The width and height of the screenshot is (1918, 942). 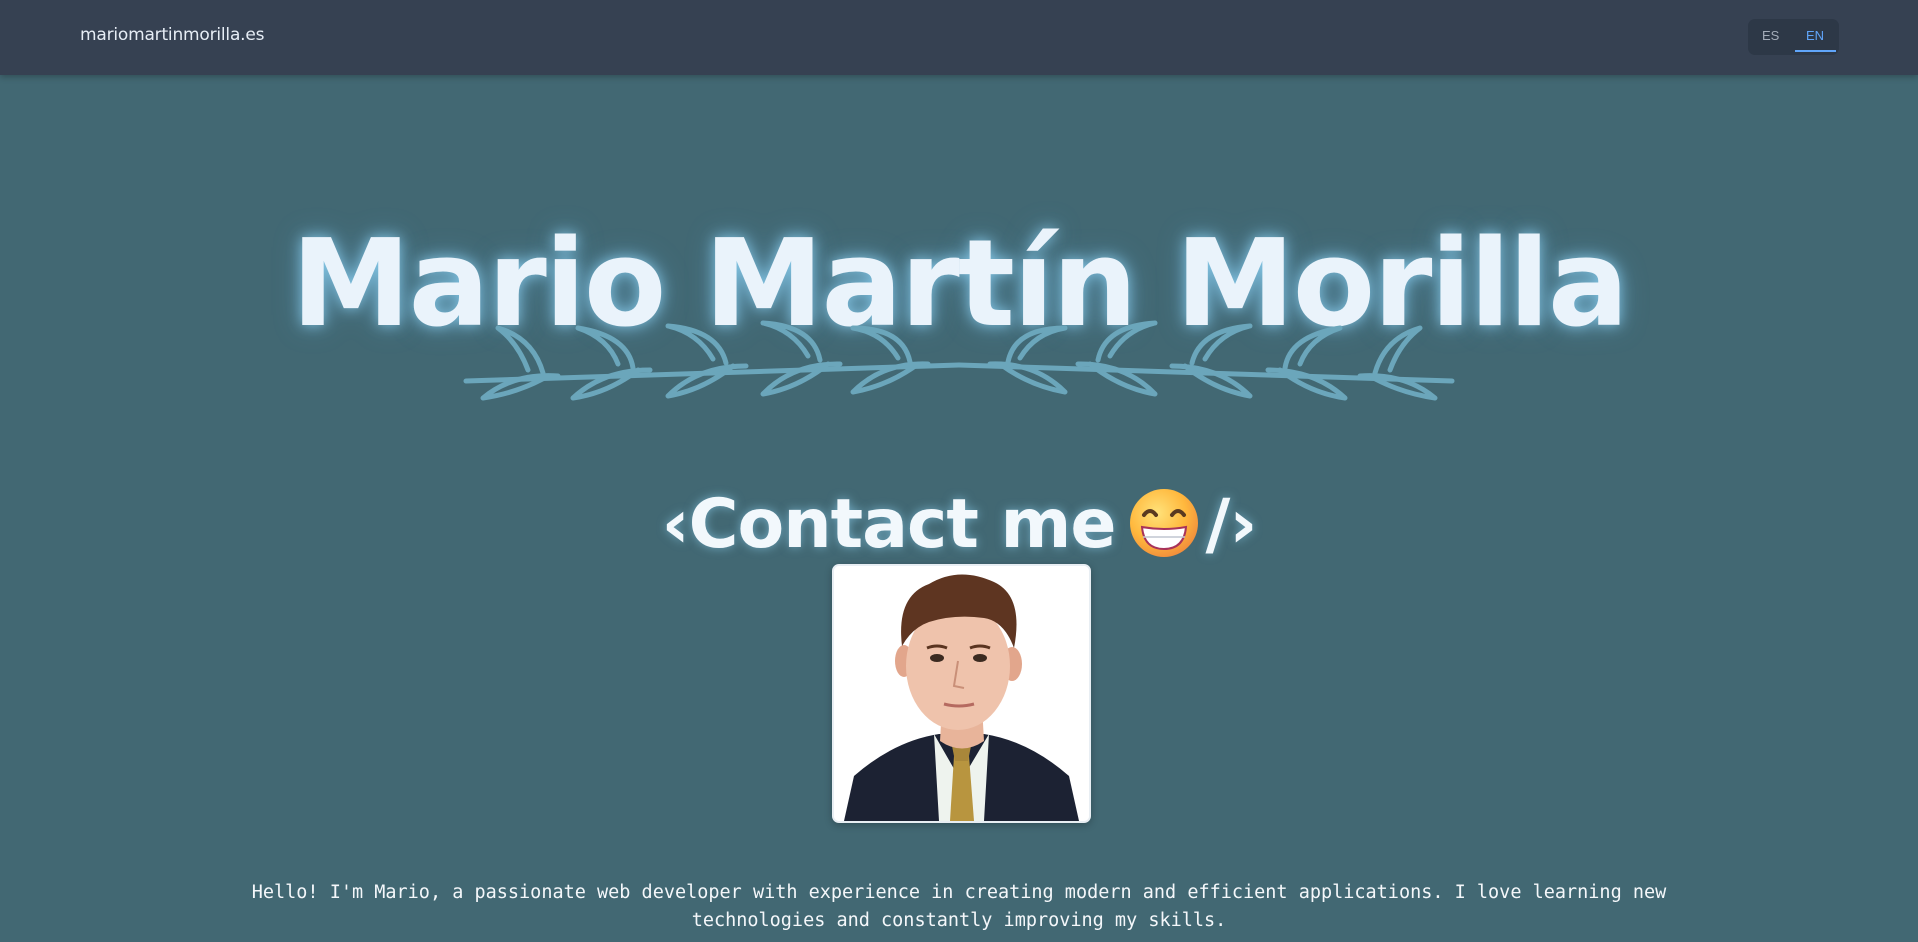 What do you see at coordinates (1770, 35) in the screenshot?
I see `language-es-button: ES` at bounding box center [1770, 35].